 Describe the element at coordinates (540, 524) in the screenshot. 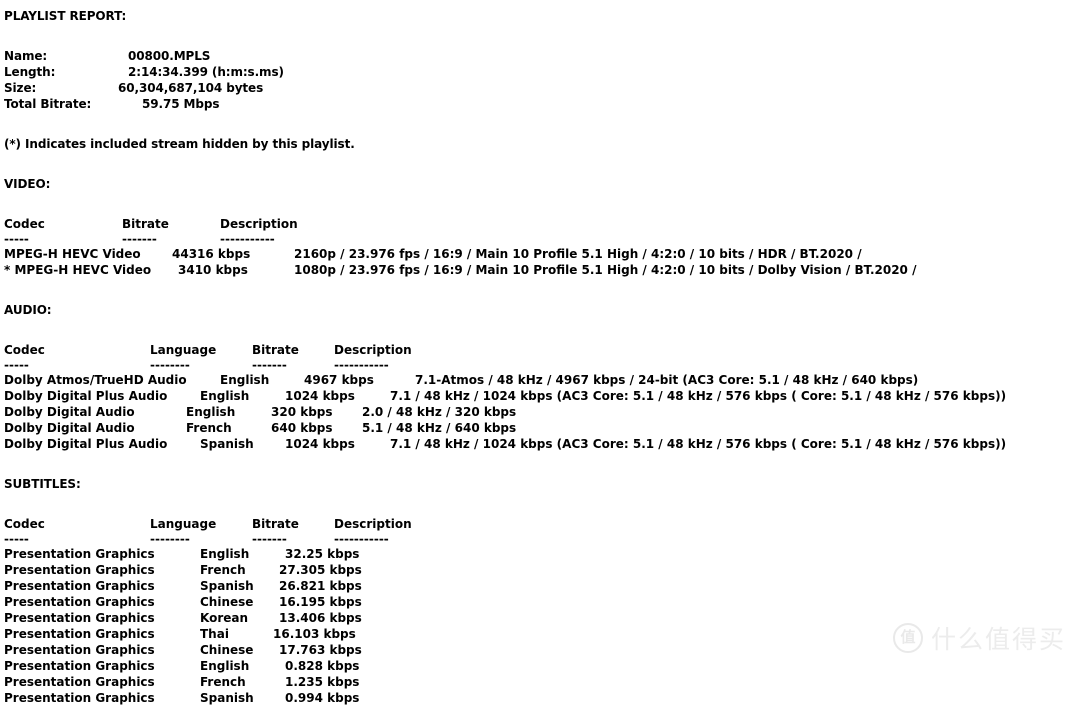

I see `subtitles-table-header: Codec Language Bitrate Description` at that location.